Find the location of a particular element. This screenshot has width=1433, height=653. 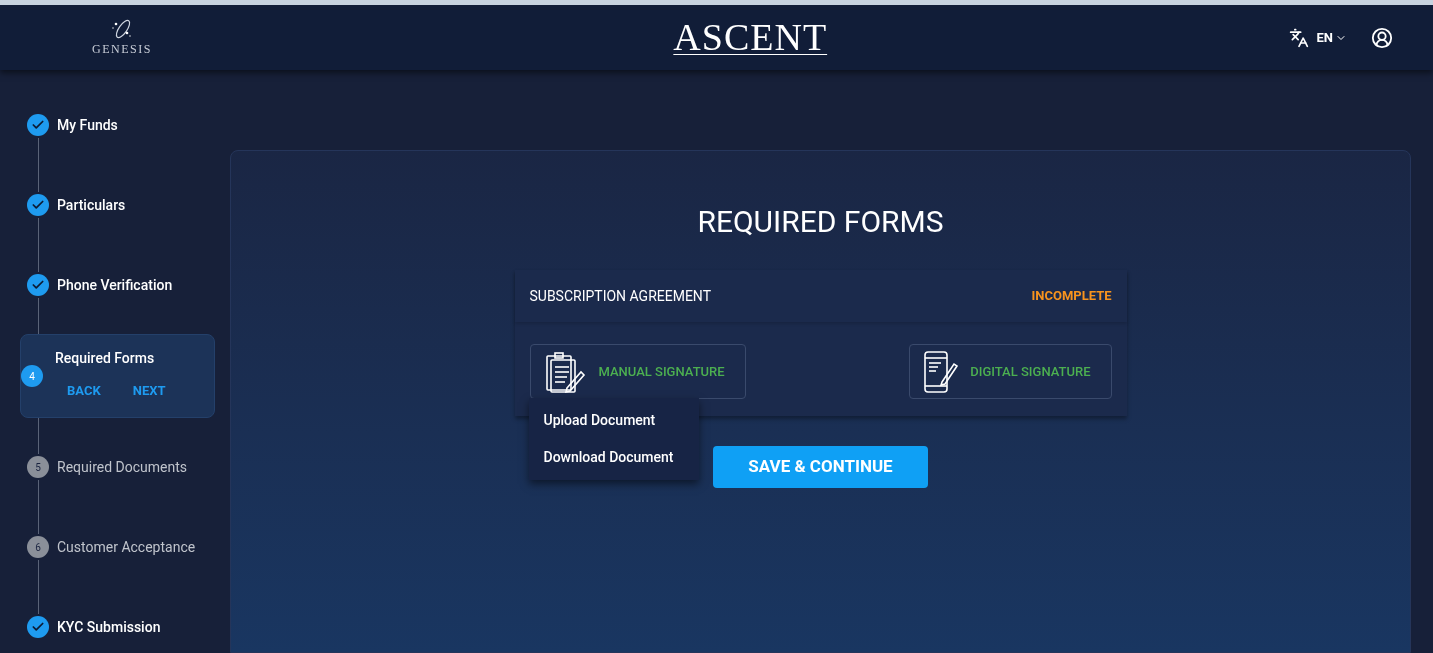

page-heading: REQUIRED FORMS is located at coordinates (820, 222).